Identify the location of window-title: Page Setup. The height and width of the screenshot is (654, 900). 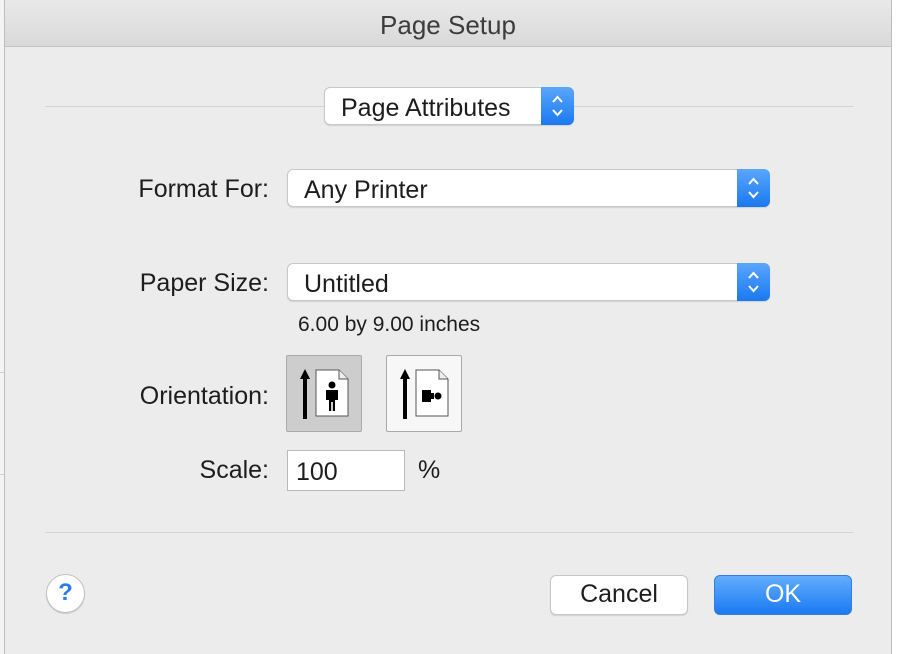
(448, 25).